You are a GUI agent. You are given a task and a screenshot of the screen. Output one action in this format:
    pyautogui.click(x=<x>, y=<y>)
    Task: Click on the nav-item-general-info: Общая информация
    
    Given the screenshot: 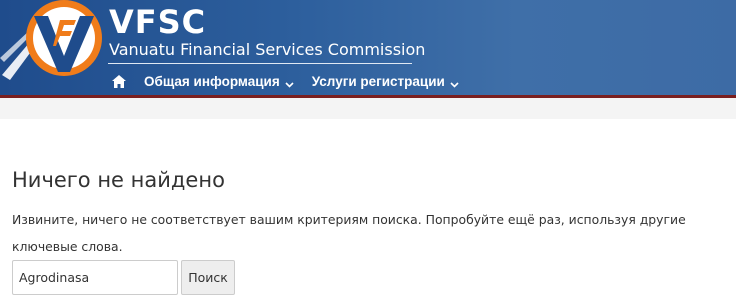 What is the action you would take?
    pyautogui.click(x=219, y=81)
    